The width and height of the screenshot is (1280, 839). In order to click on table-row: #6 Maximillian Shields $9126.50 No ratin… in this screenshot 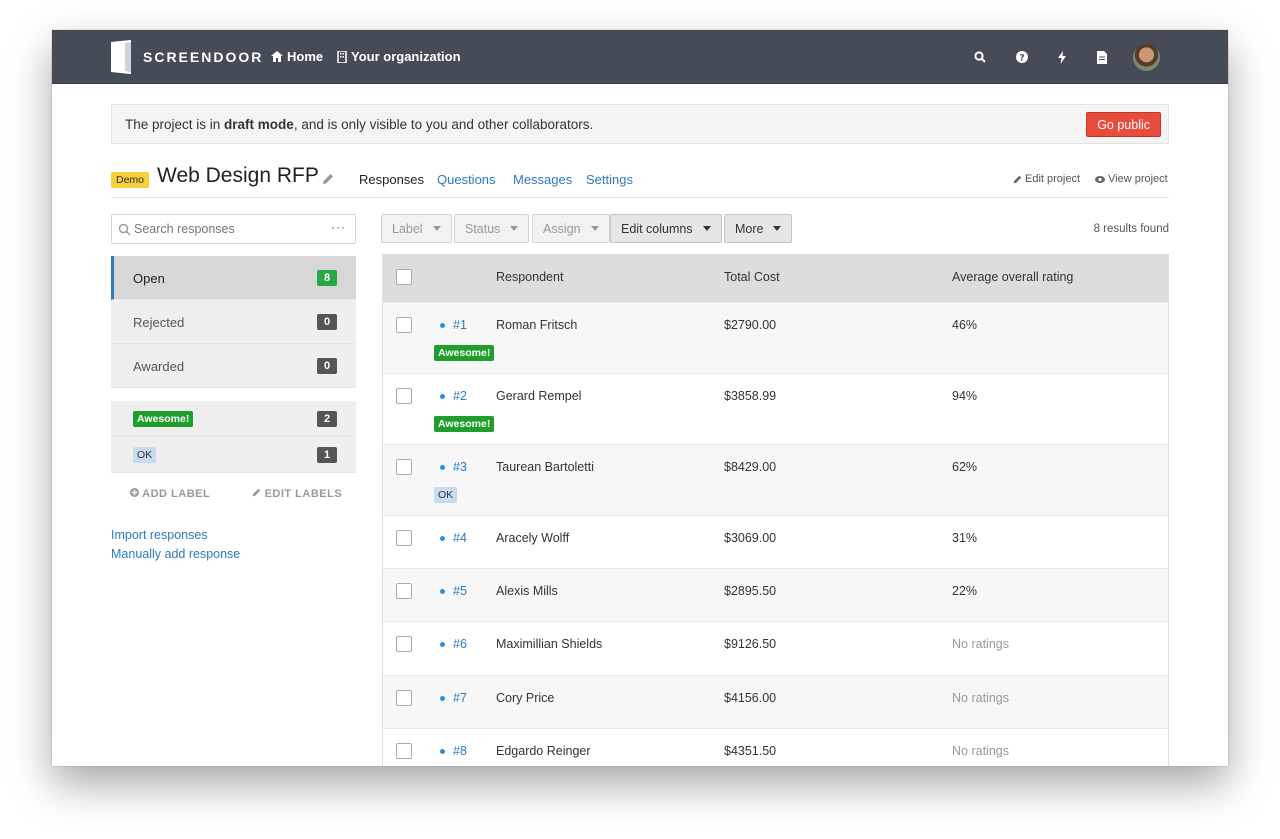, I will do `click(775, 648)`.